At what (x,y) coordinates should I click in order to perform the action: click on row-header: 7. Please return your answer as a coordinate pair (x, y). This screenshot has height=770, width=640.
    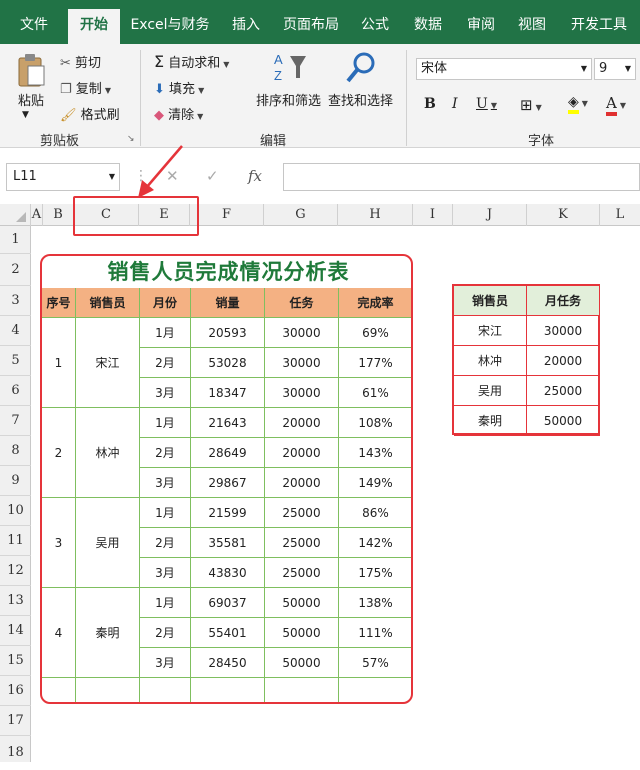
    Looking at the image, I should click on (15, 421).